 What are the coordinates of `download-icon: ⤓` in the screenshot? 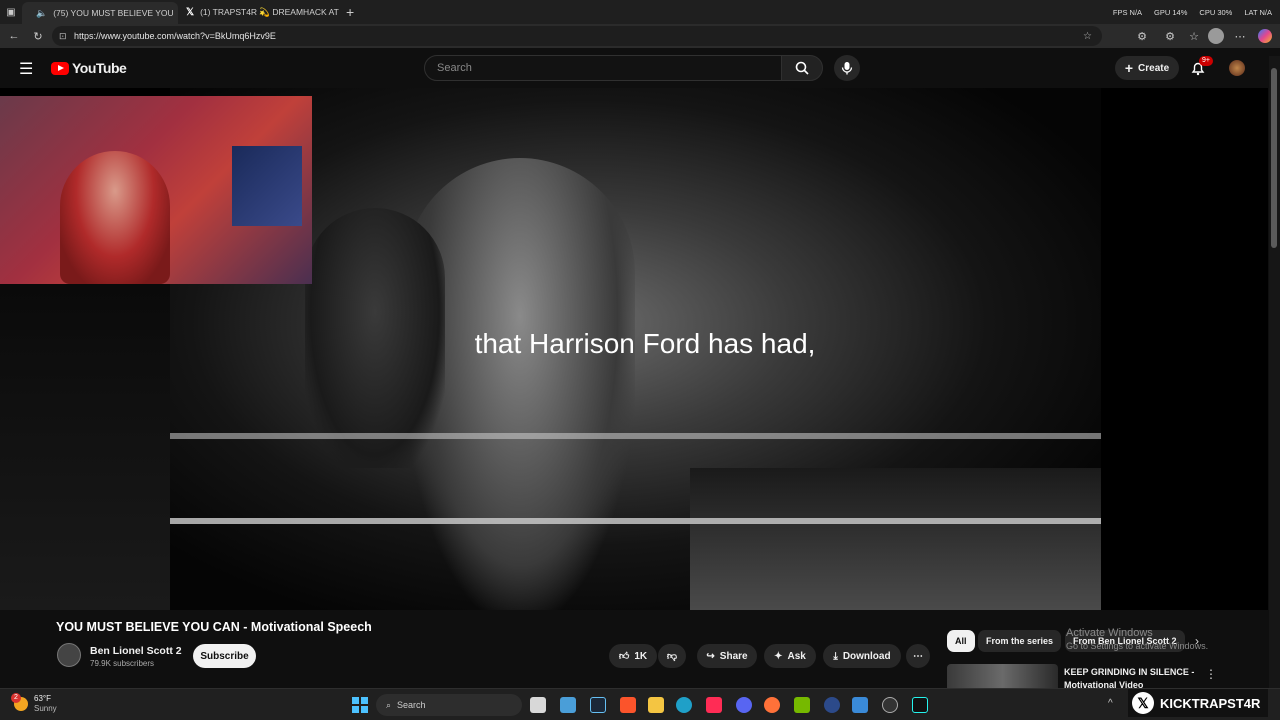 It's located at (835, 656).